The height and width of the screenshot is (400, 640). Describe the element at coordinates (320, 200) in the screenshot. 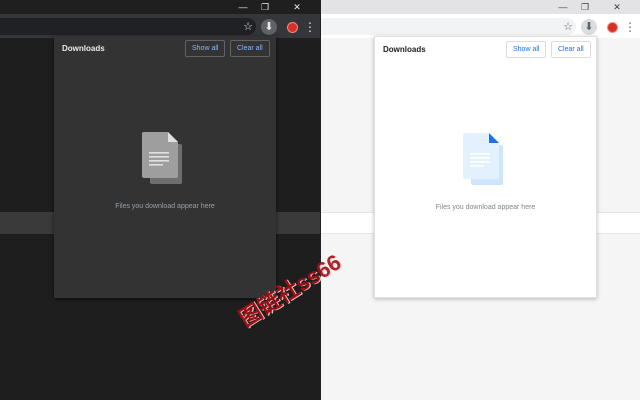

I see `theme-divider` at that location.